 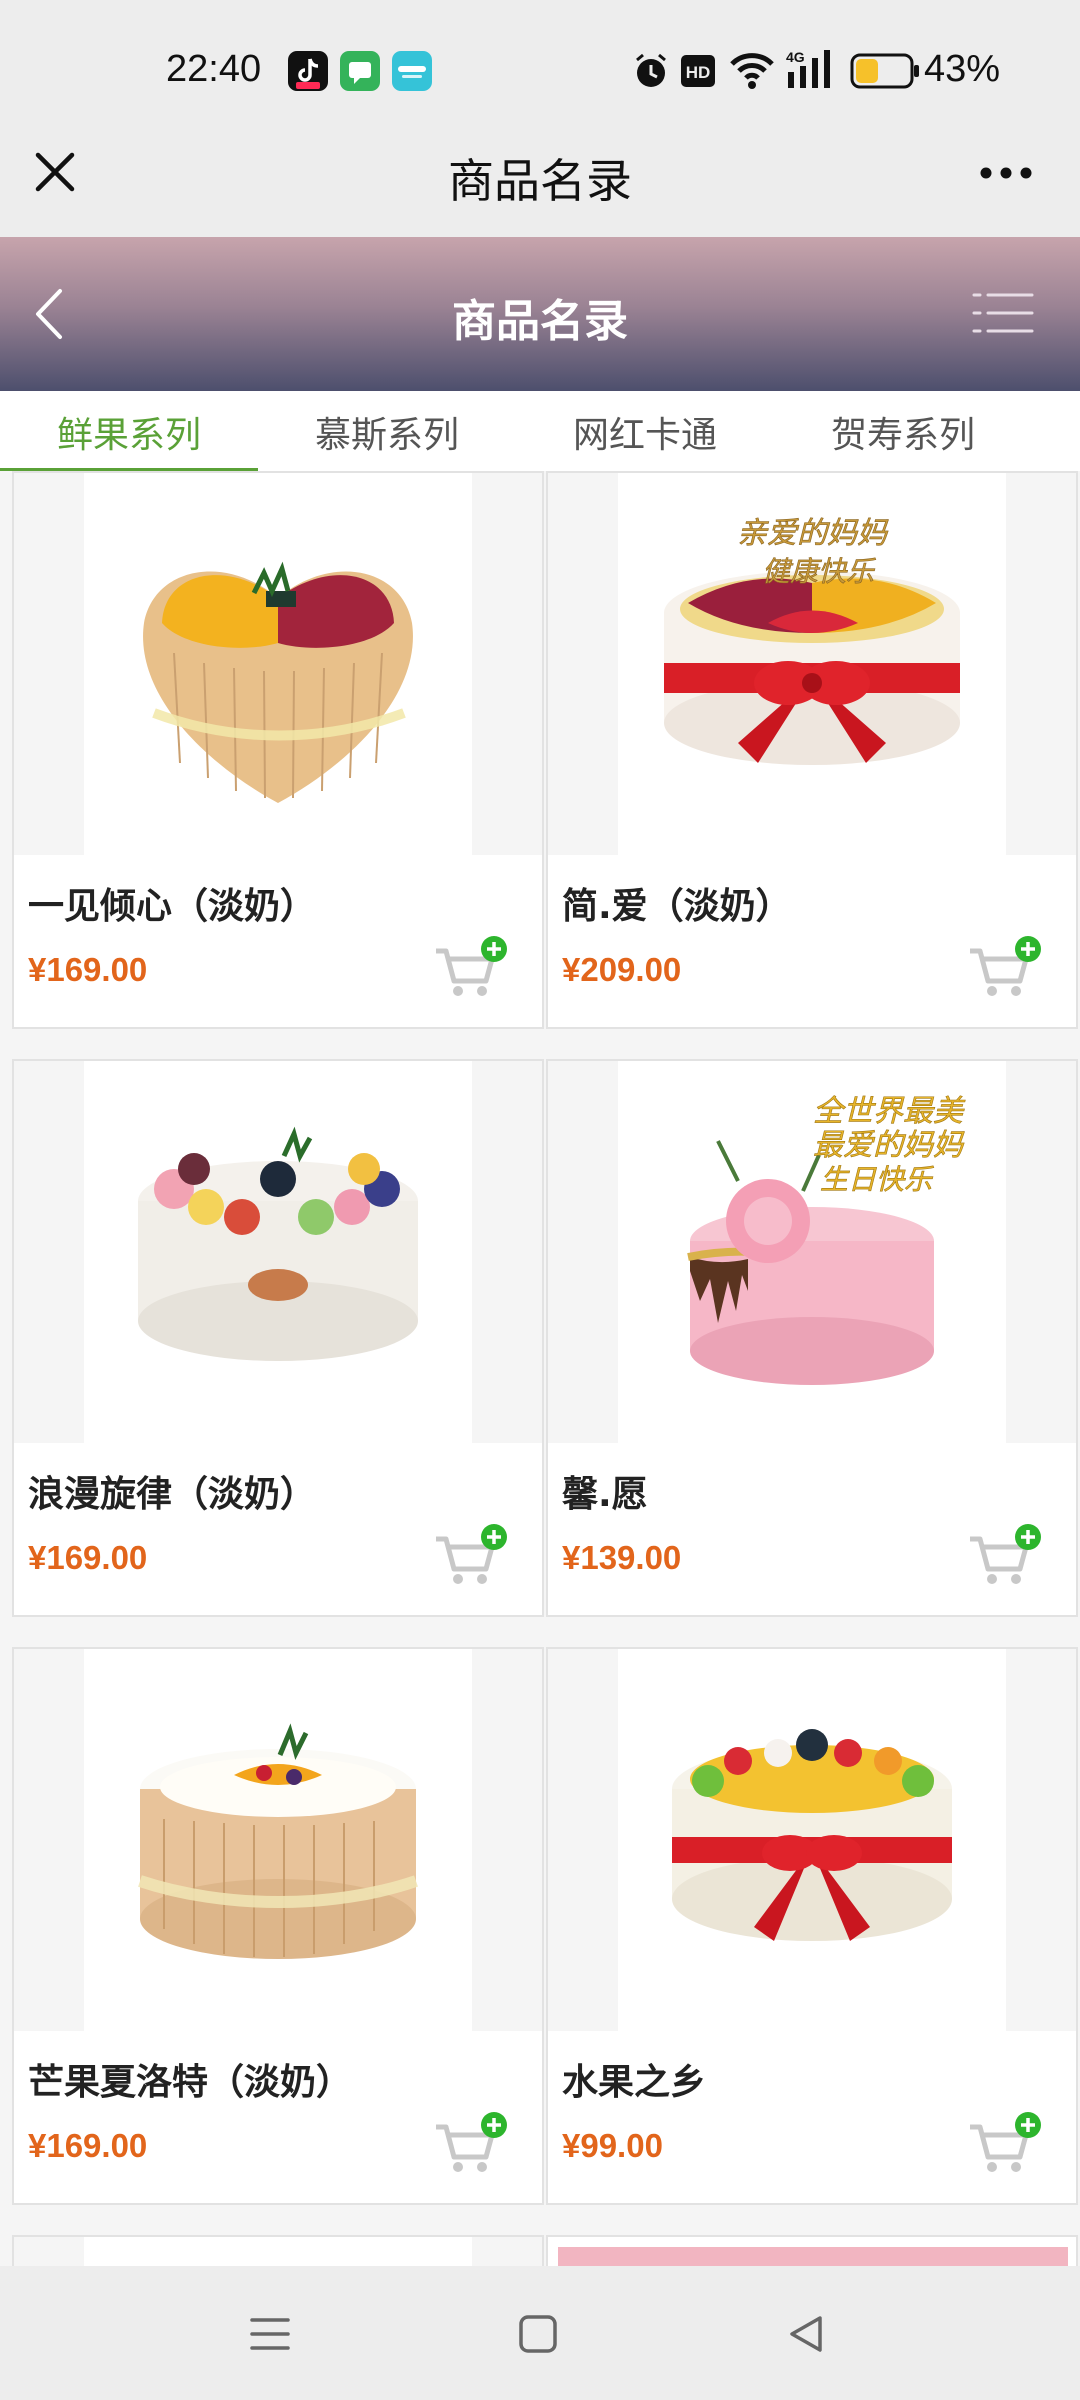 I want to click on product-name: 浪漫旋律（淡奶）, so click(x=172, y=1494).